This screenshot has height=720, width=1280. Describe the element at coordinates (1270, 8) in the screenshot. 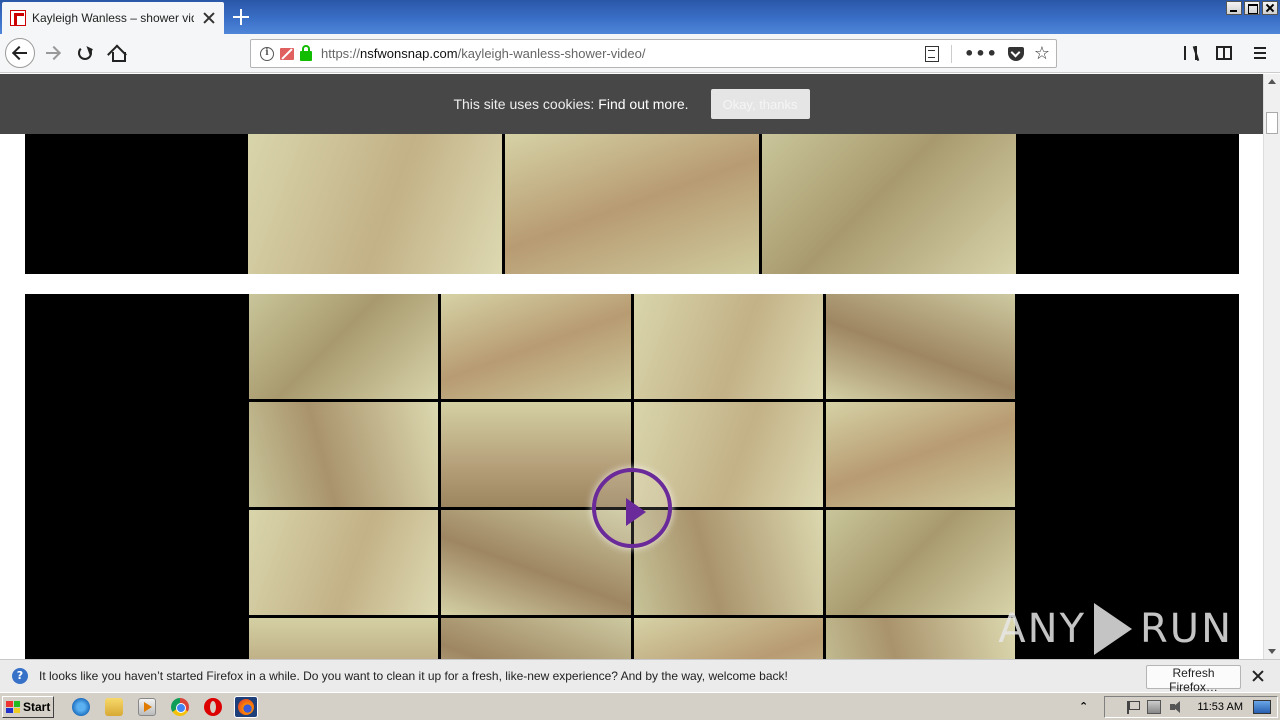

I see `close-window-button` at that location.